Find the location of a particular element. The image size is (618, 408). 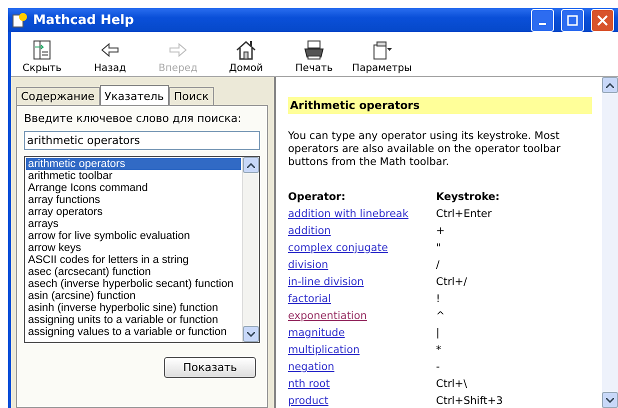

tab: Указатель is located at coordinates (134, 95).